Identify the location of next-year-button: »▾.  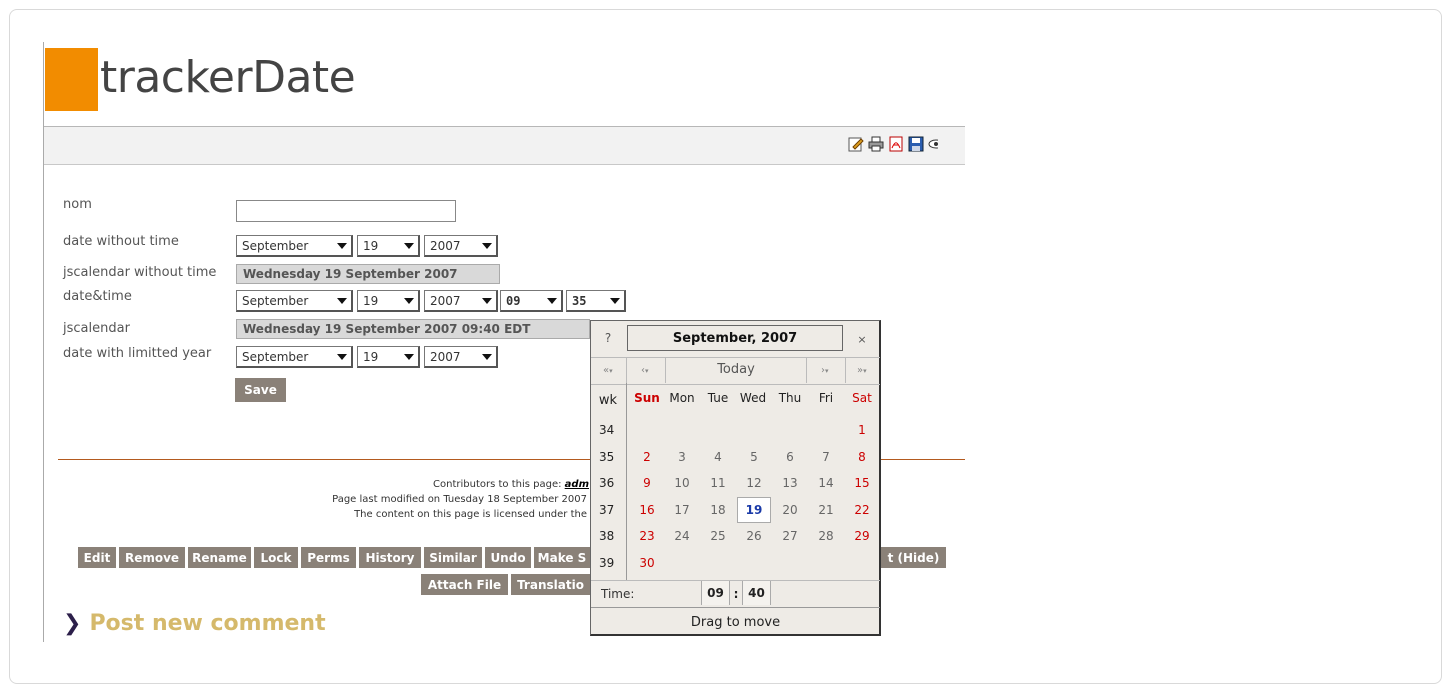
(862, 370).